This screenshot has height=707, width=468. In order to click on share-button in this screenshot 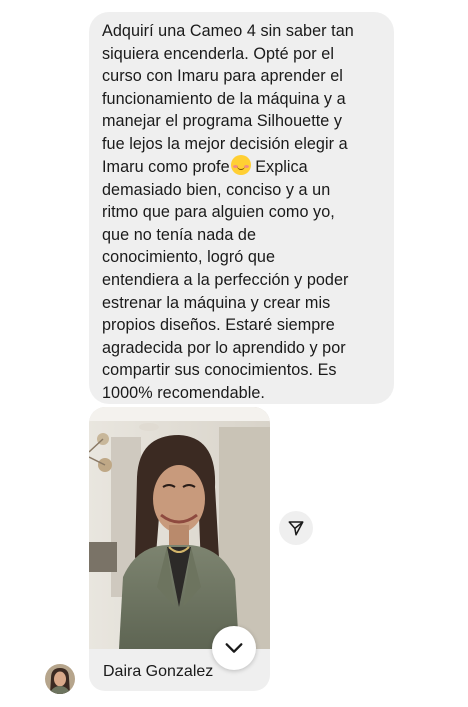, I will do `click(296, 528)`.